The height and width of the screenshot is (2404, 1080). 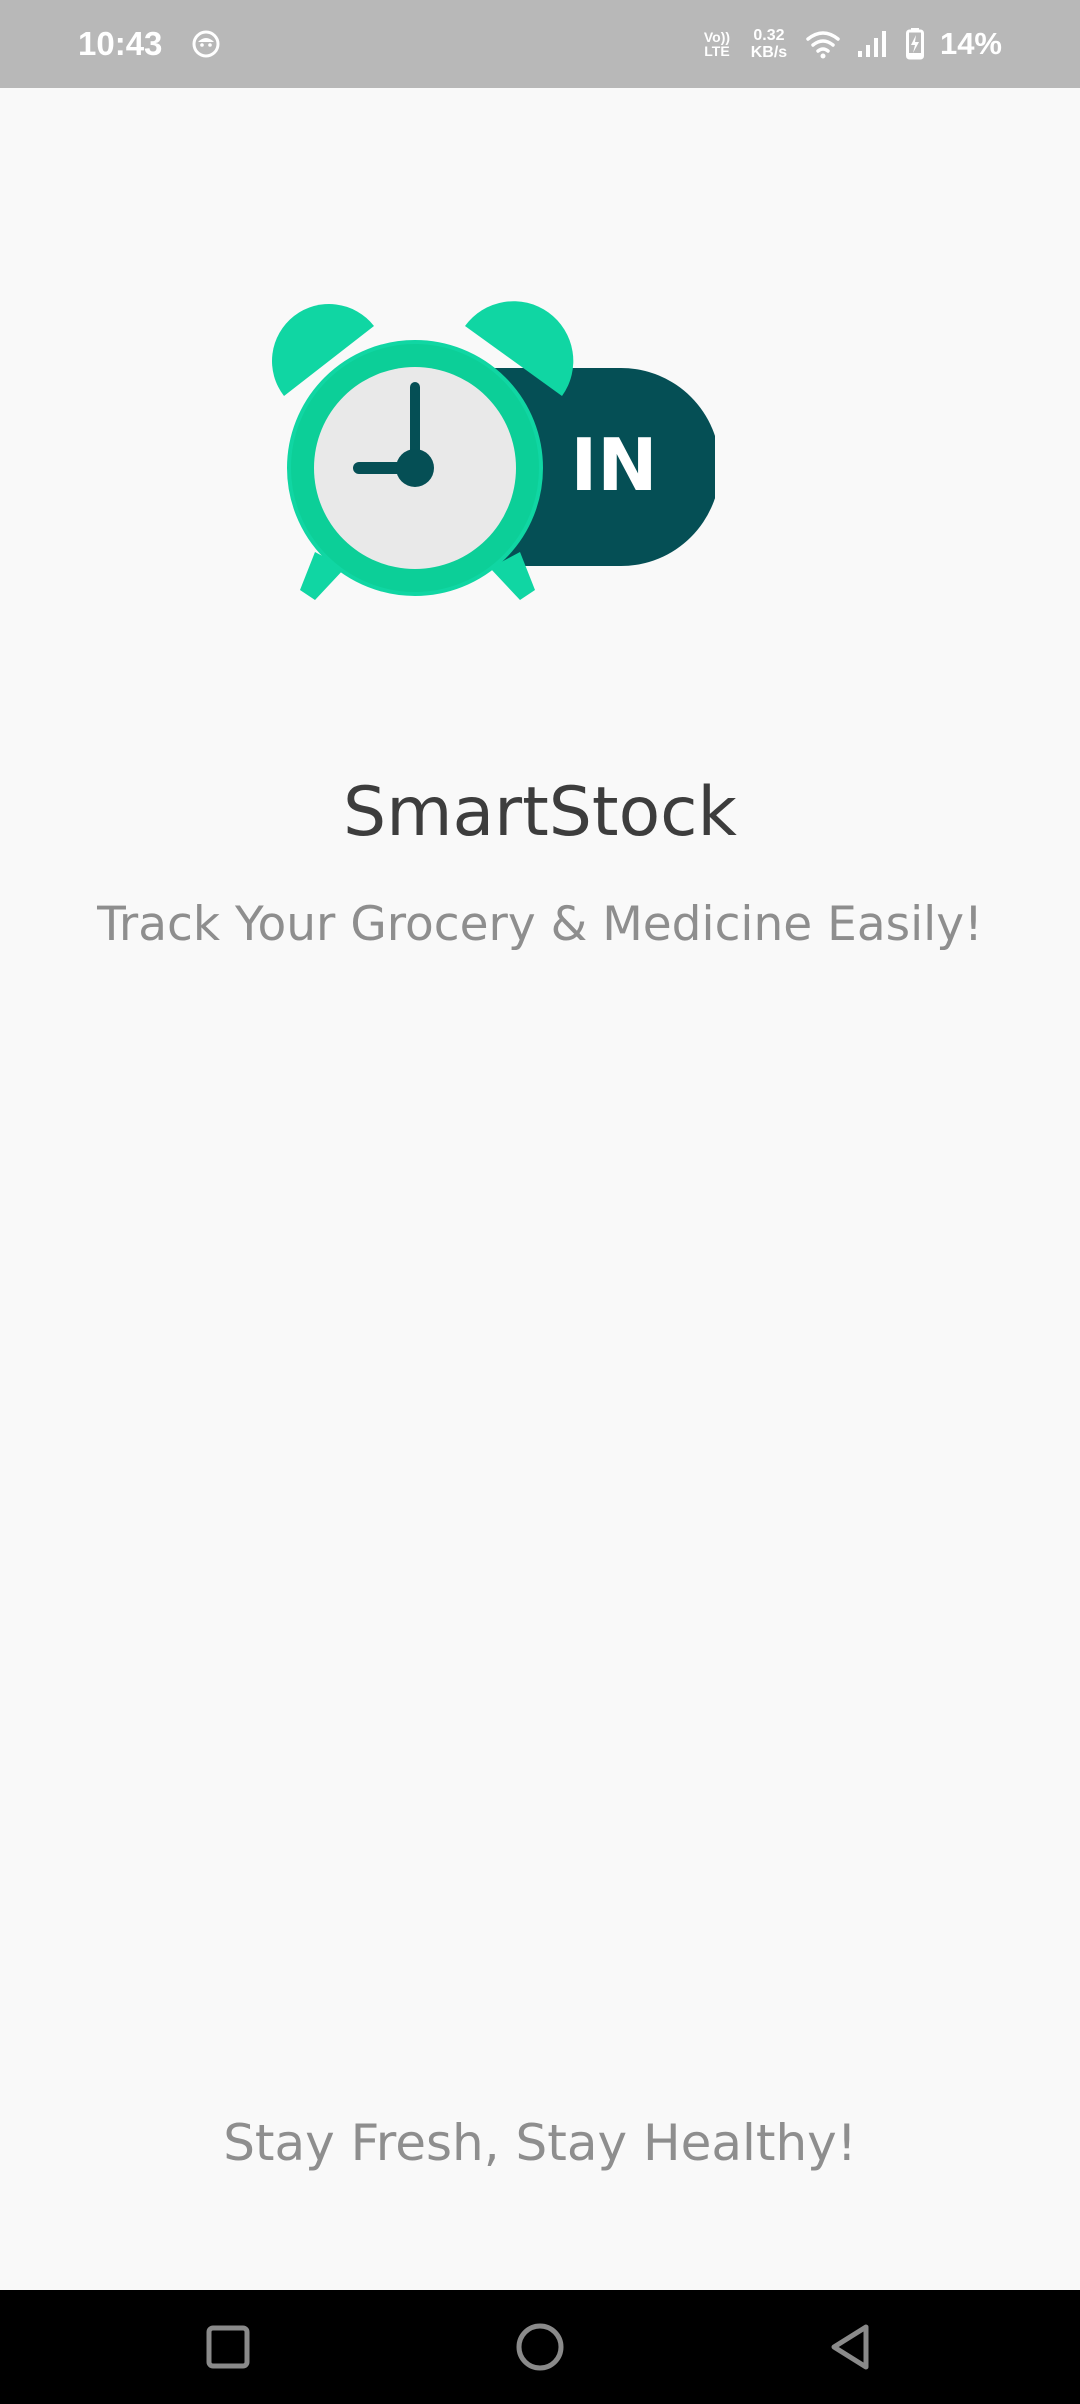 I want to click on app-title: SmartStock, so click(x=540, y=812).